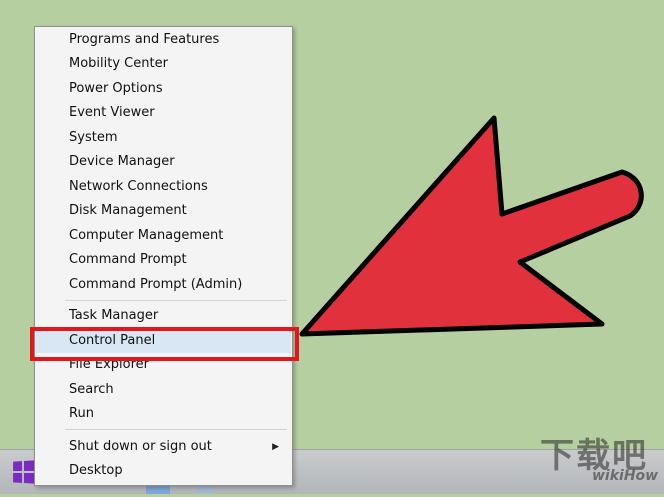 The width and height of the screenshot is (664, 497). I want to click on watermark-site-text: wikiHow, so click(625, 476).